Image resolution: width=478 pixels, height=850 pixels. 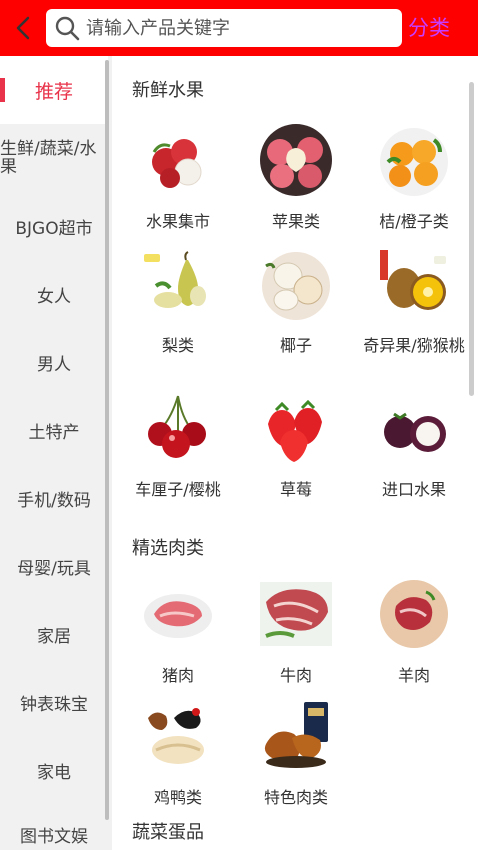 What do you see at coordinates (295, 345) in the screenshot?
I see `product-label: 椰子` at bounding box center [295, 345].